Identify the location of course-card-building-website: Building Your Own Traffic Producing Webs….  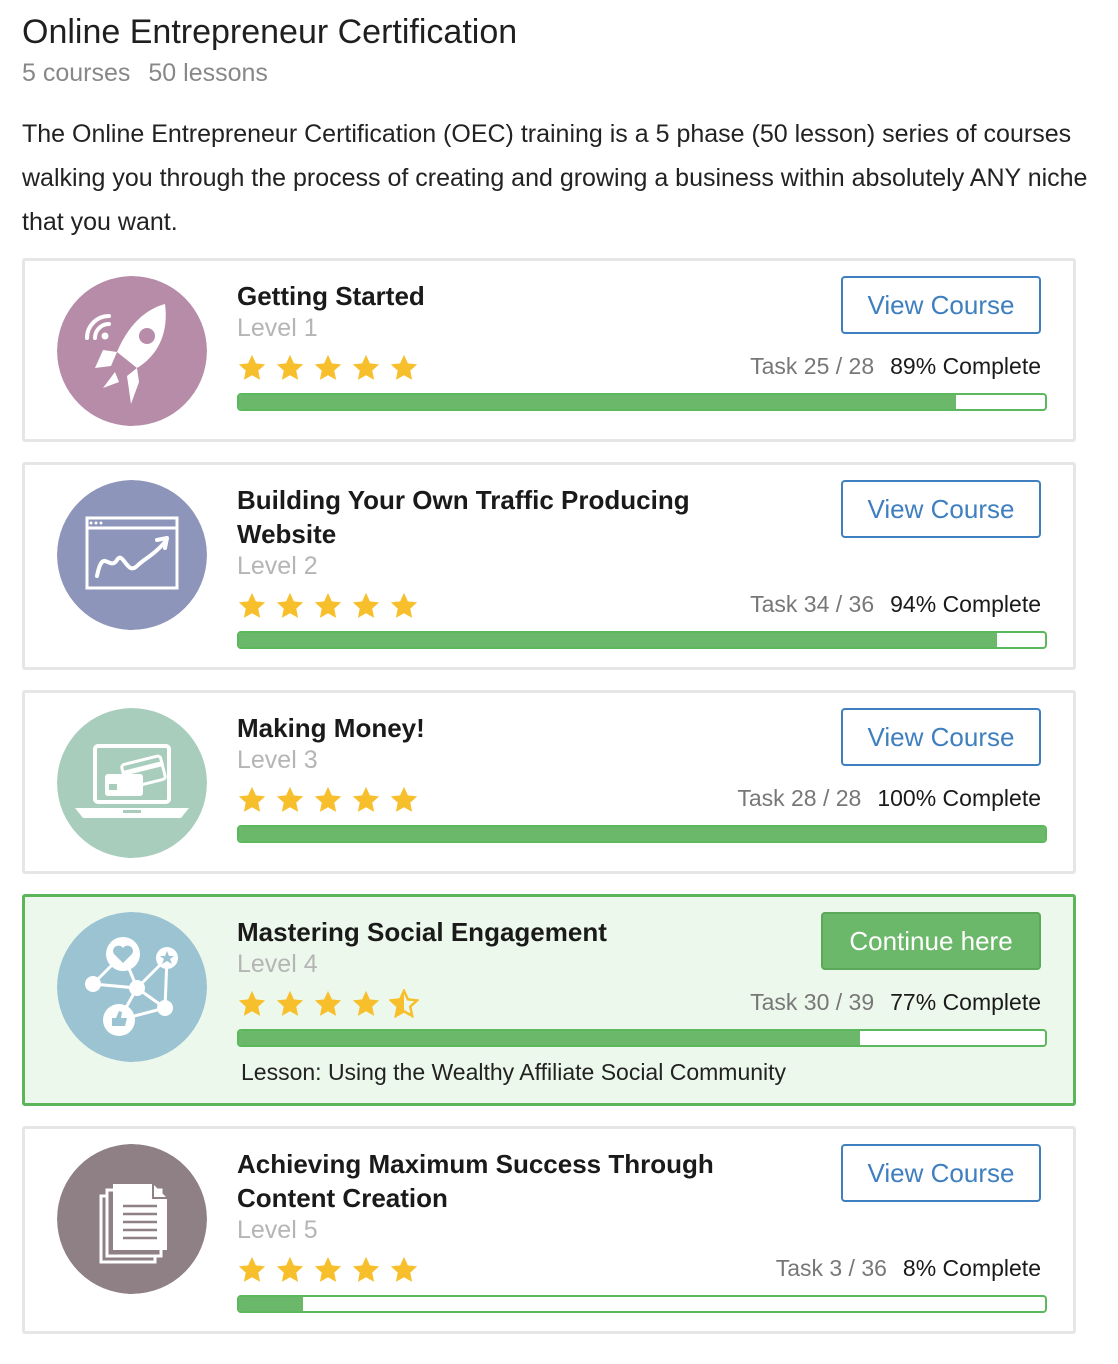
(549, 566).